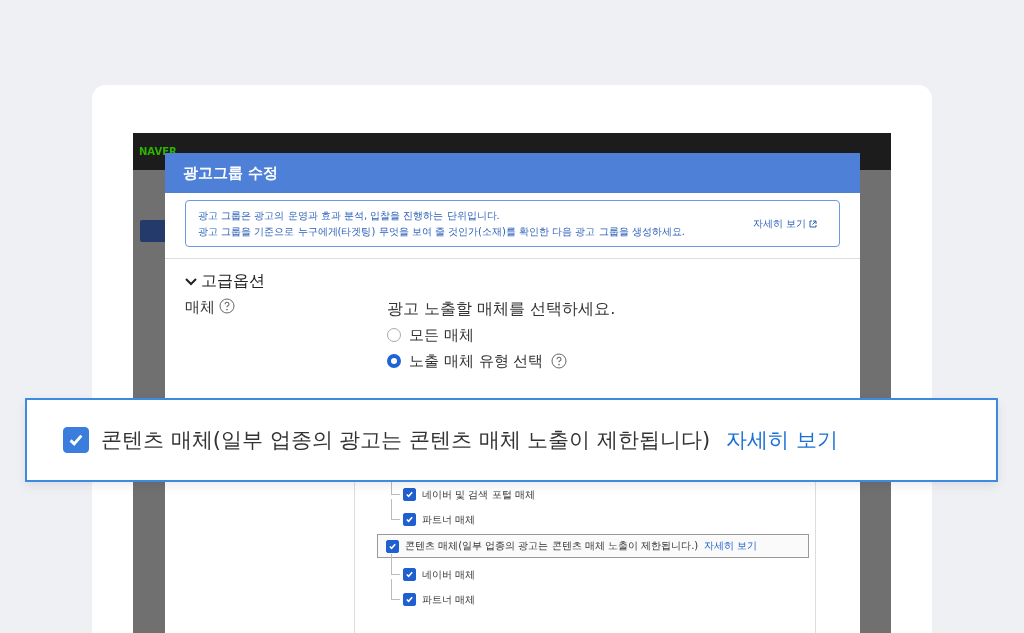  Describe the element at coordinates (225, 281) in the screenshot. I see `section-toggle: 고급옵션` at that location.